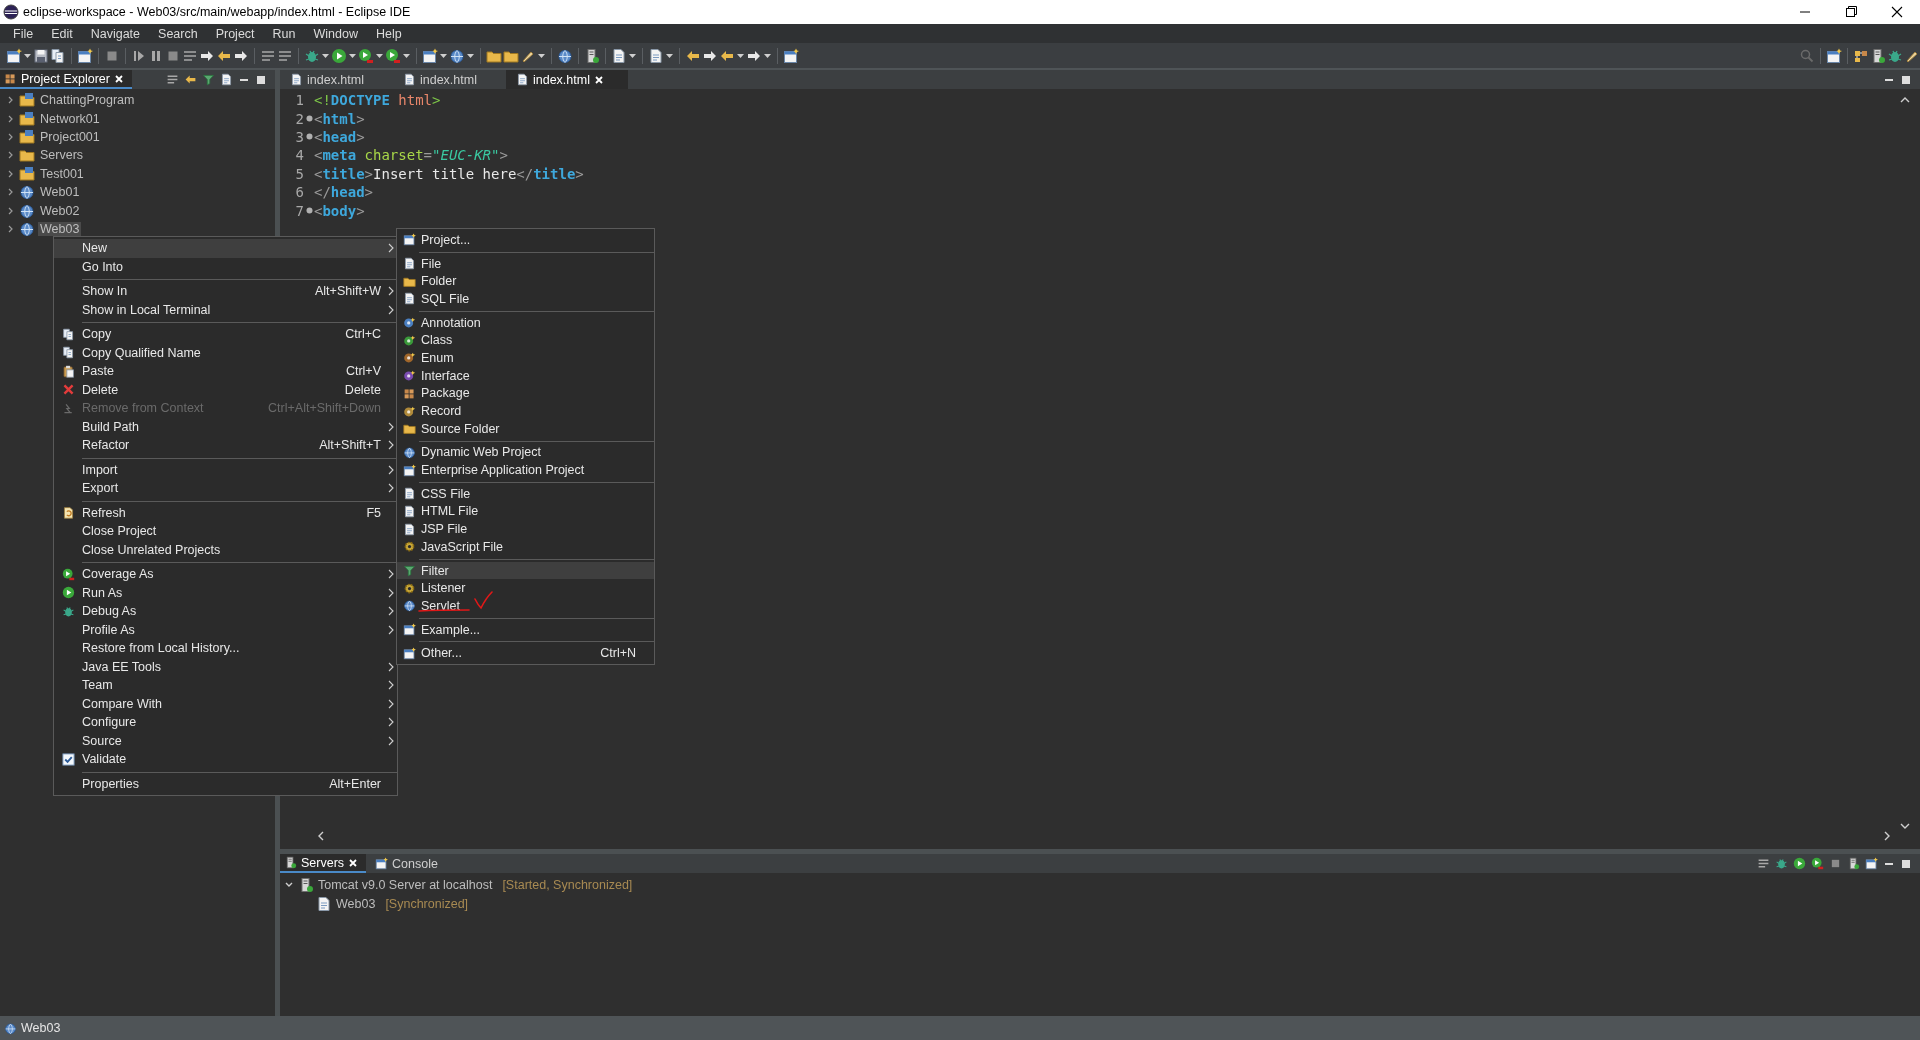 Image resolution: width=1920 pixels, height=1040 pixels. Describe the element at coordinates (225, 549) in the screenshot. I see `menu-item: Close Unrelated Projects` at that location.